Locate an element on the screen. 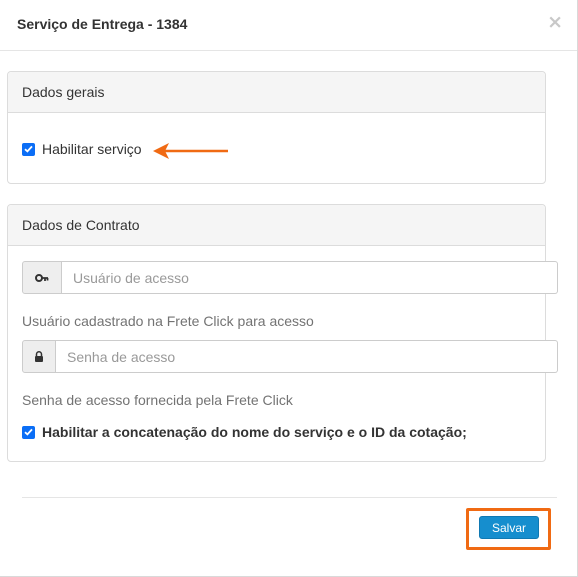 This screenshot has height=577, width=578. contract-data-heading: Dados de Contrato is located at coordinates (276, 225).